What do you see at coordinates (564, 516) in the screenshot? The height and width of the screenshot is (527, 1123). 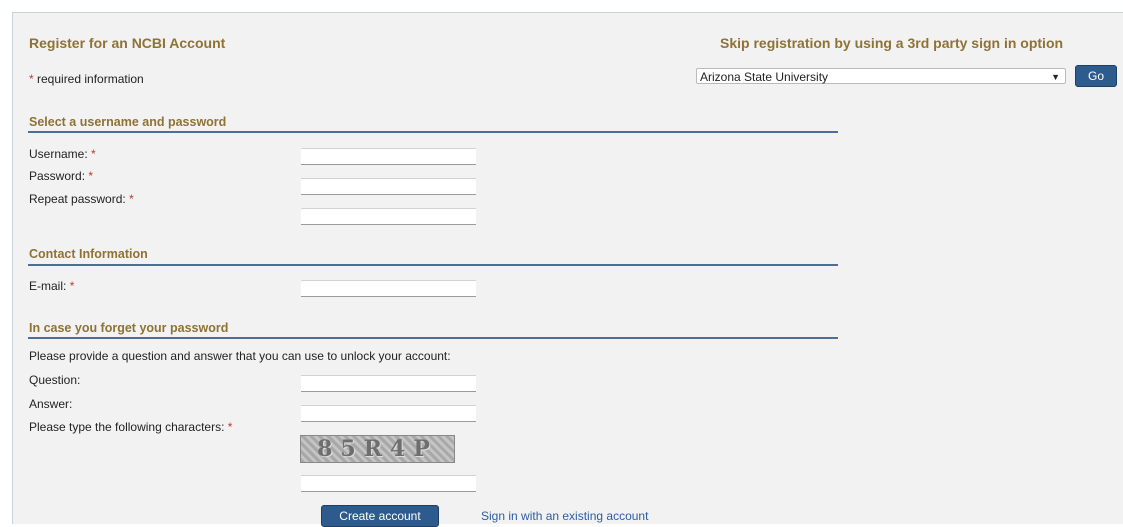 I see `sign-in-existing-link: Sign in with an existing account` at bounding box center [564, 516].